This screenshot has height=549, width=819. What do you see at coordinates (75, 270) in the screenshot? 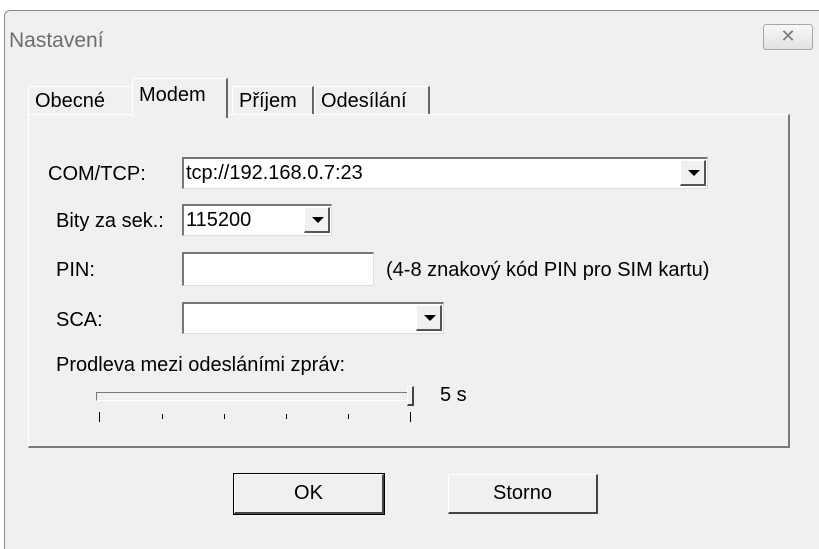
I see `pin-label: PIN:` at bounding box center [75, 270].